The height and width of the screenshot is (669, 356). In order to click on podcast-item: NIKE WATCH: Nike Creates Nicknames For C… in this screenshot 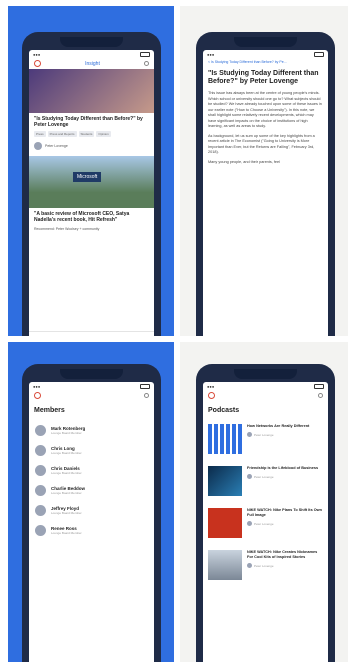, I will do `click(265, 567)`.